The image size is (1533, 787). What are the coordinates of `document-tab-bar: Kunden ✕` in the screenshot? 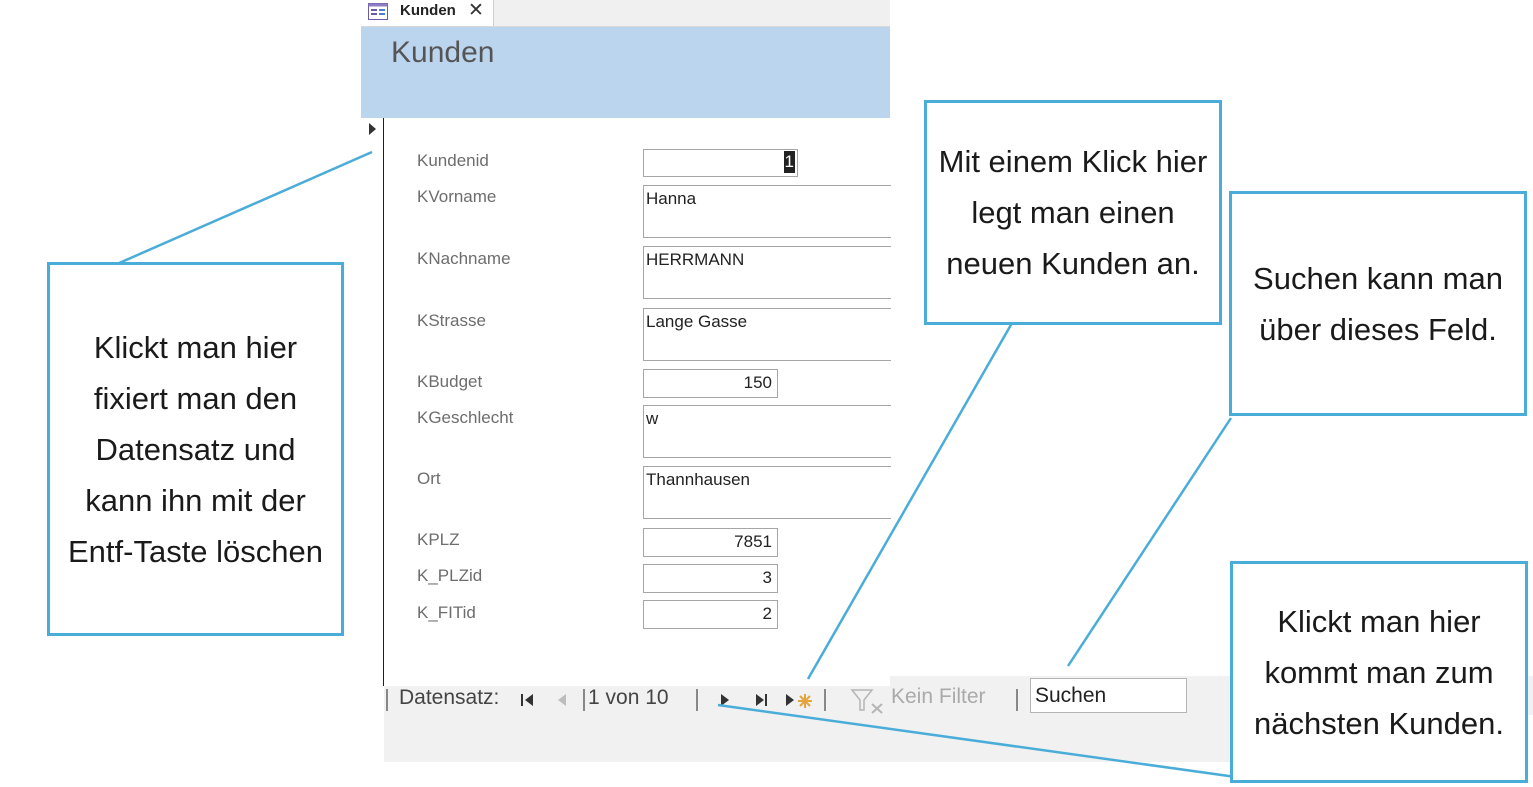 It's located at (625, 13).